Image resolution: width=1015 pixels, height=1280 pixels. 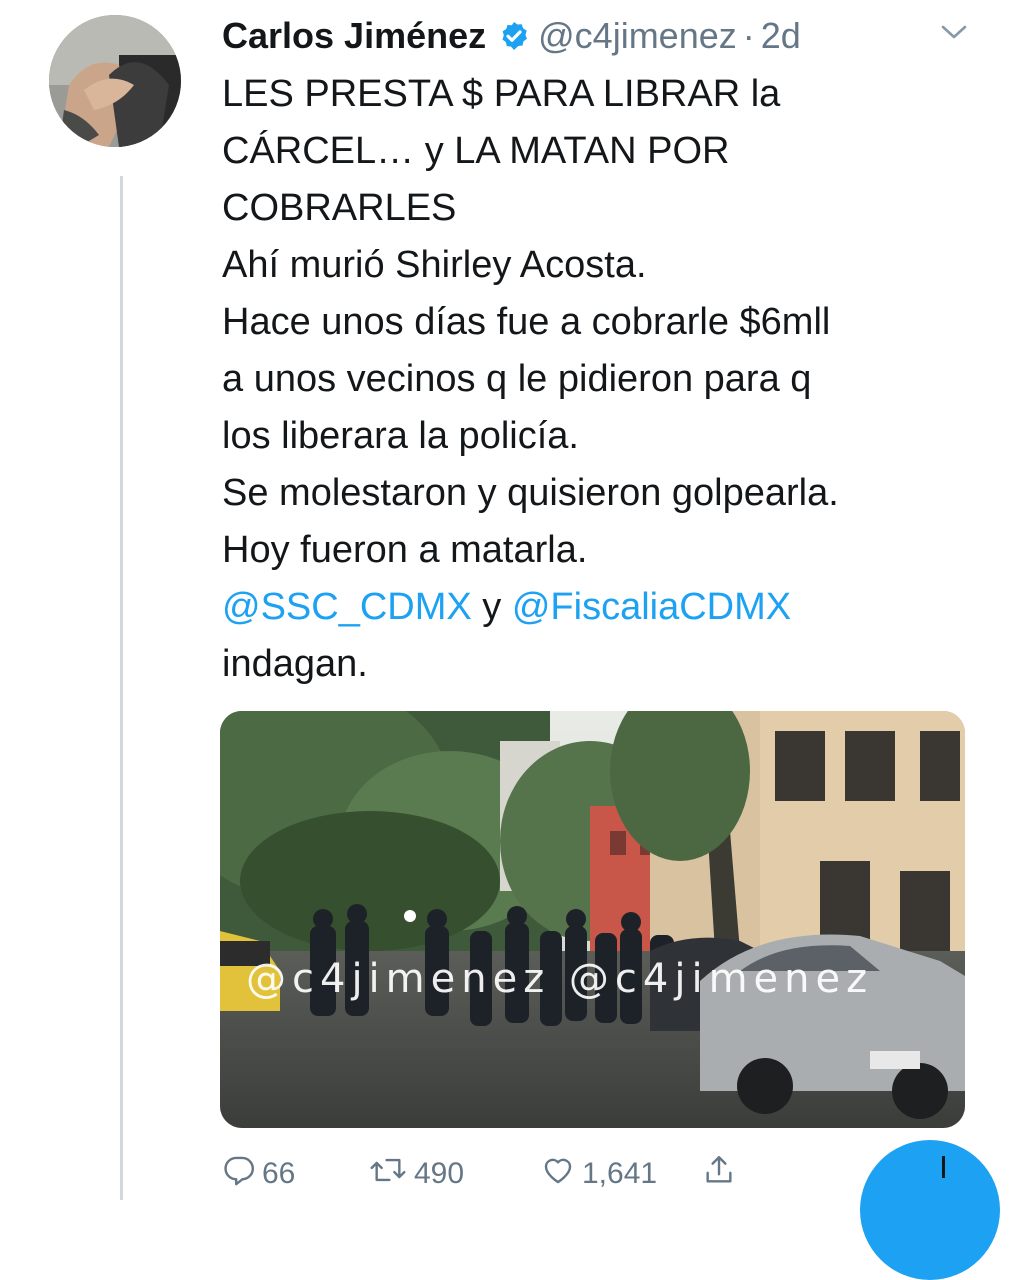 What do you see at coordinates (530, 493) in the screenshot?
I see `tweet-line: Se molestaron y quisieron golpearla.` at bounding box center [530, 493].